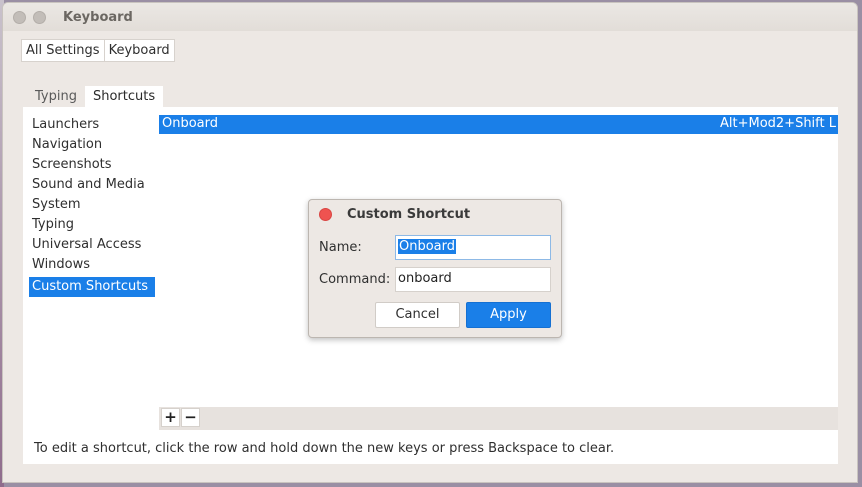 The height and width of the screenshot is (487, 862). What do you see at coordinates (92, 185) in the screenshot?
I see `category-sound-and-media: Sound and Media` at bounding box center [92, 185].